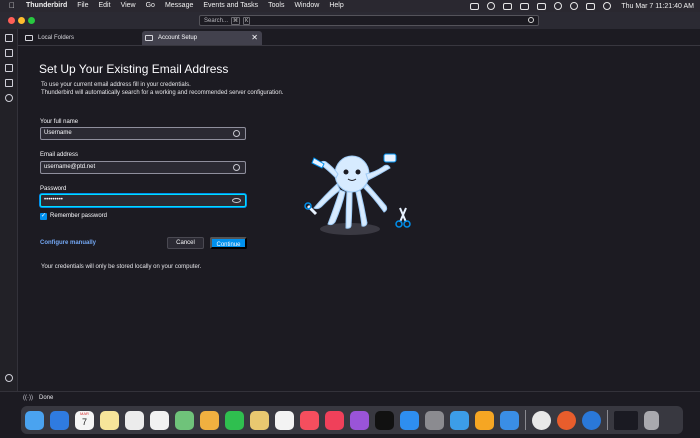  I want to click on network-utility-icon, so click(459, 420).